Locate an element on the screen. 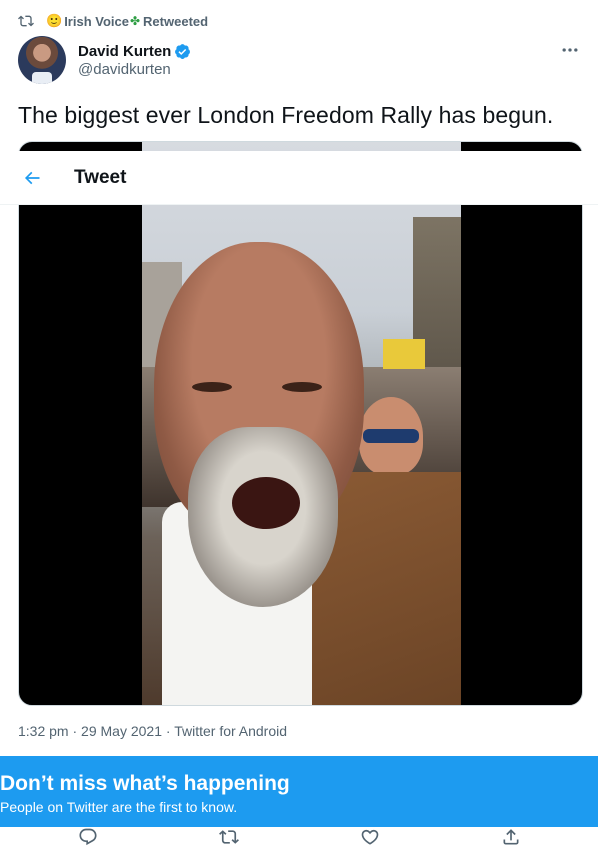 This screenshot has height=859, width=598. retweet-context: 🙂 Irish Voice ✤ Retweeted is located at coordinates (113, 21).